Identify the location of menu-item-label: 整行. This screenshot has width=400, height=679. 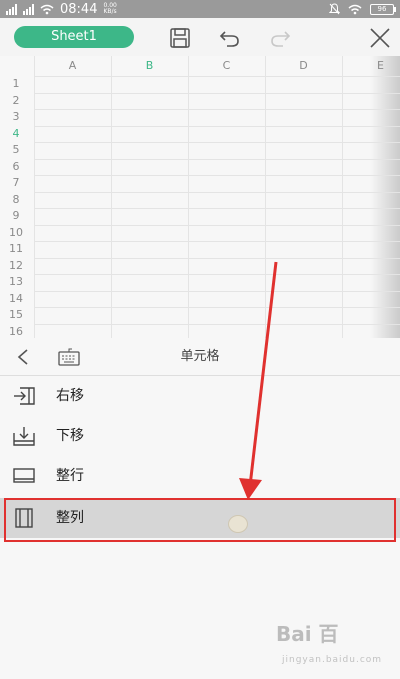
(70, 476).